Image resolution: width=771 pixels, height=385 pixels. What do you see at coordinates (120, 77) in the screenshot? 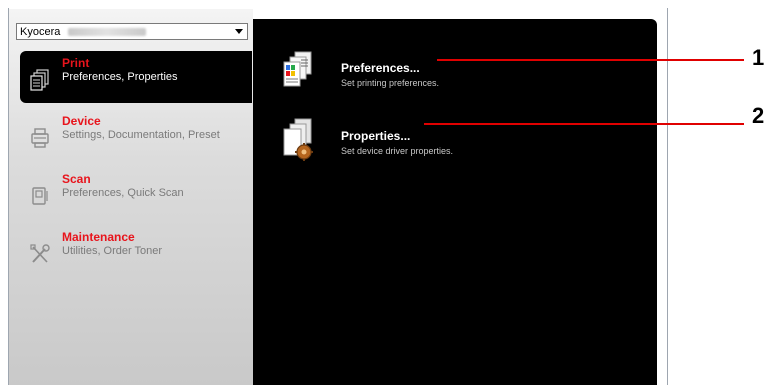
I see `sidebar-item-print-subtitle: Preferences, Properties` at bounding box center [120, 77].